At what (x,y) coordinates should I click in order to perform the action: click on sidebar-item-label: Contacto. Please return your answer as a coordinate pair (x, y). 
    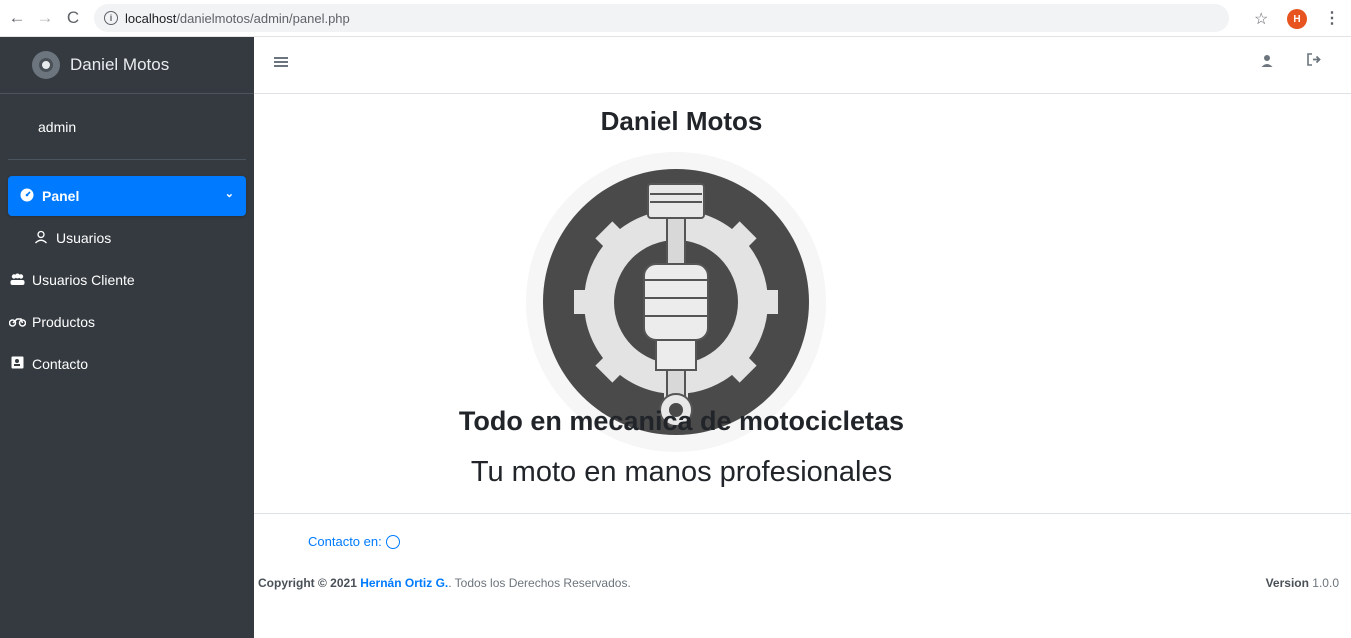
    Looking at the image, I should click on (60, 364).